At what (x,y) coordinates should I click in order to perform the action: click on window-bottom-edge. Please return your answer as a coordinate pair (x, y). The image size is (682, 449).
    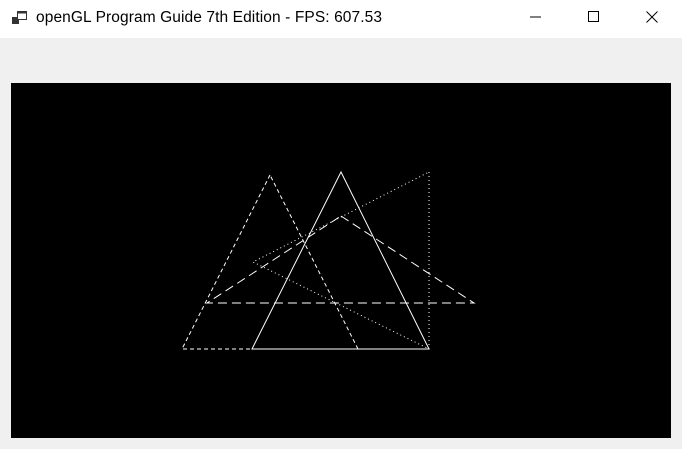
    Looking at the image, I should click on (341, 443).